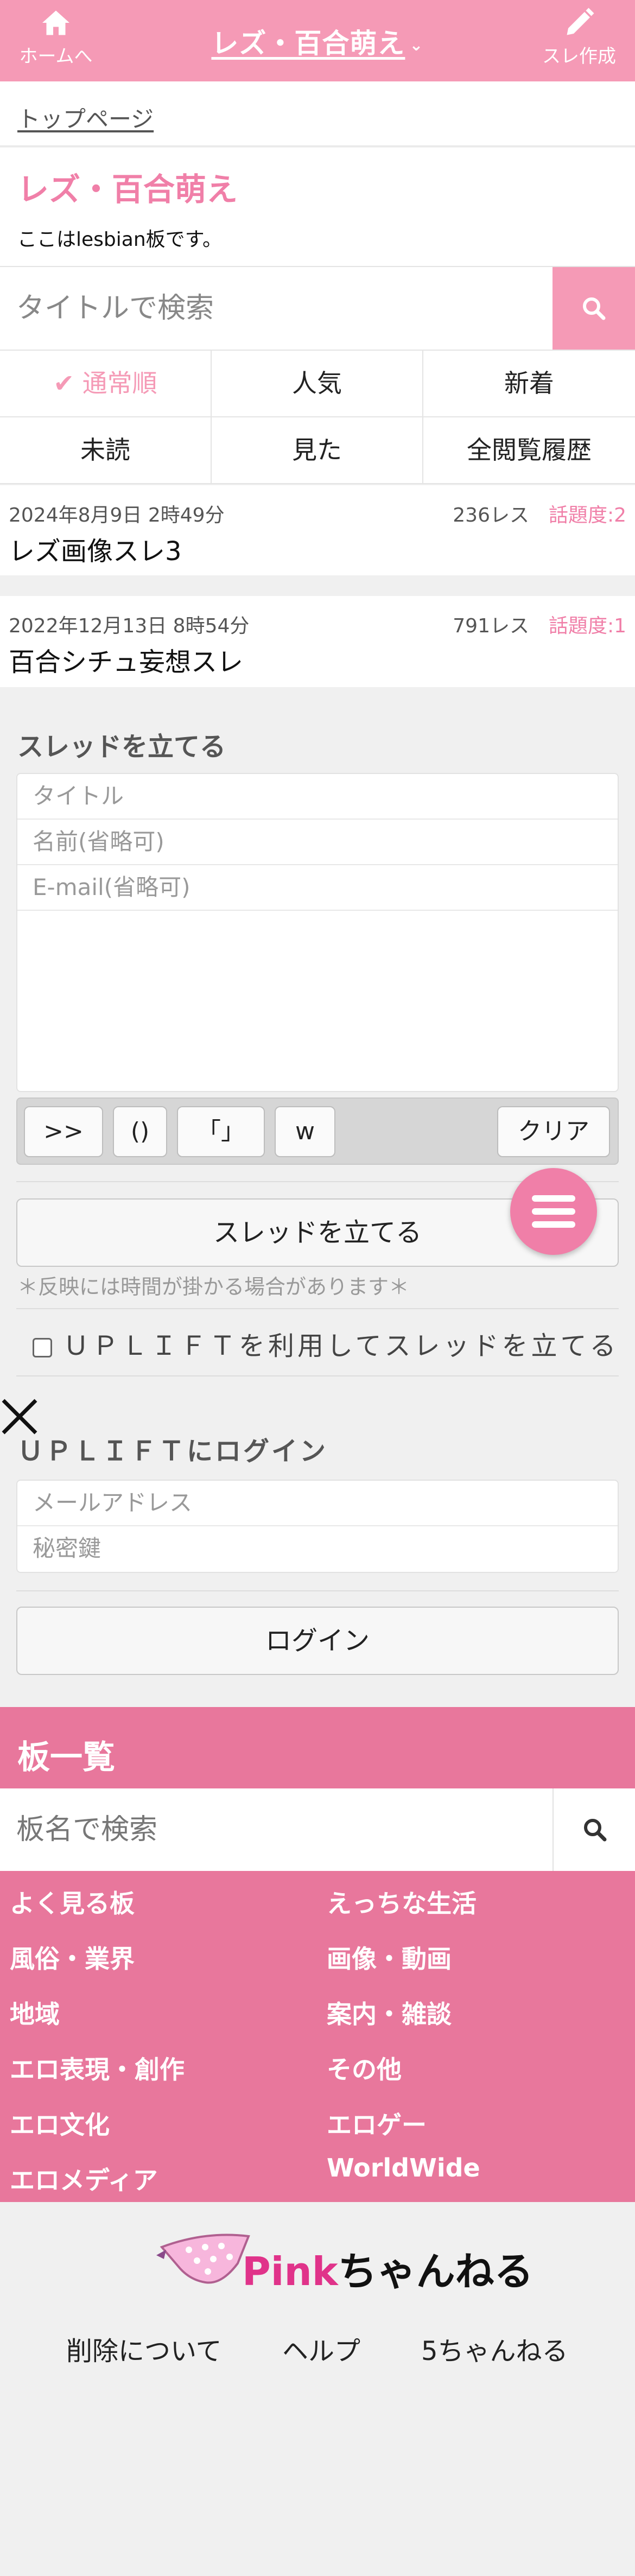 Image resolution: width=635 pixels, height=2576 pixels. Describe the element at coordinates (213, 1287) in the screenshot. I see `reflection-note: ＊反映には時間が掛かる場合があります＊` at that location.